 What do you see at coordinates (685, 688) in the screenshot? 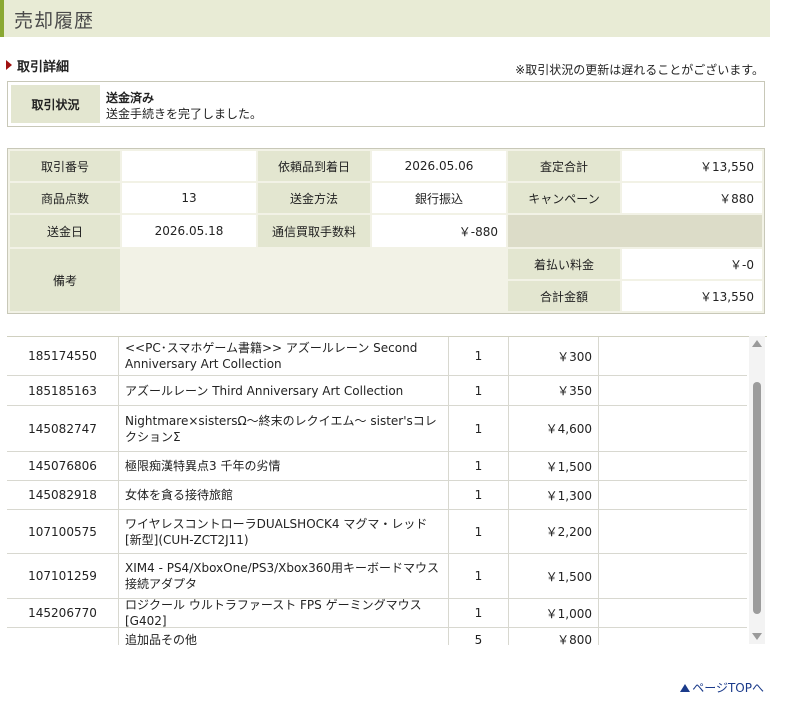
I see `up-arrow-icon` at bounding box center [685, 688].